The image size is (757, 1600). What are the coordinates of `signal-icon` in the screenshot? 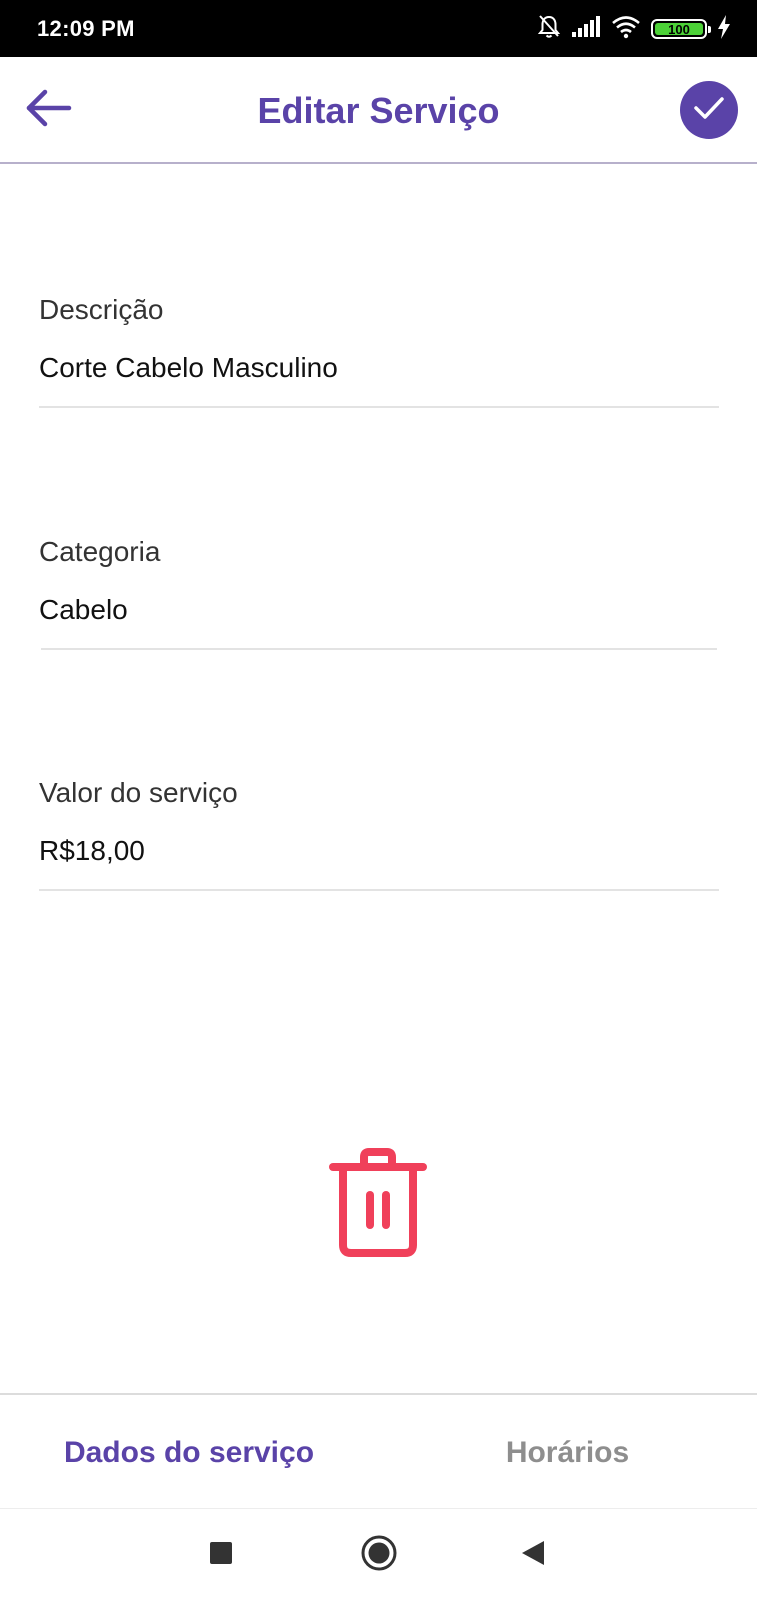 It's located at (586, 29).